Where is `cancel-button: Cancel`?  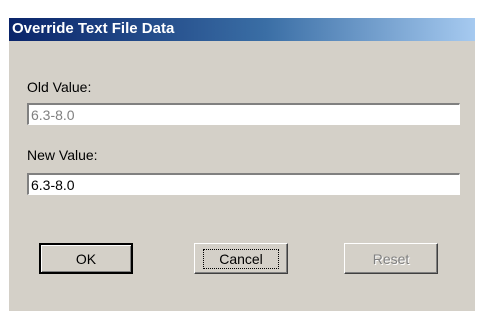
cancel-button: Cancel is located at coordinates (241, 258).